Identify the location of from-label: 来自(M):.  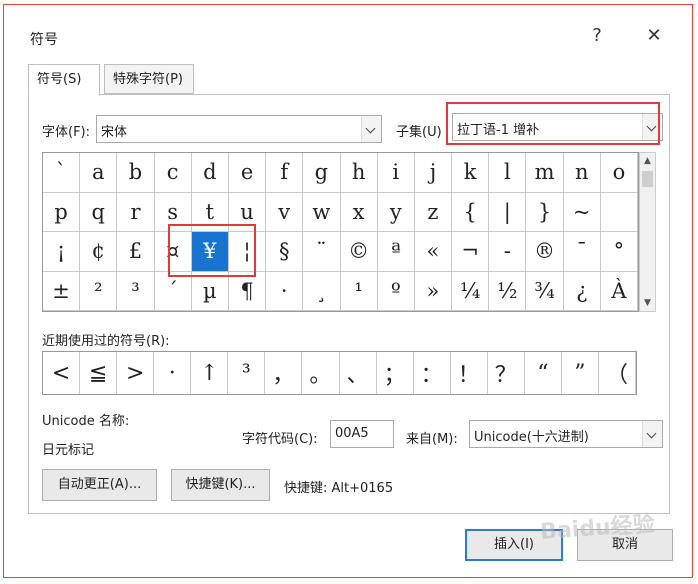
(432, 439).